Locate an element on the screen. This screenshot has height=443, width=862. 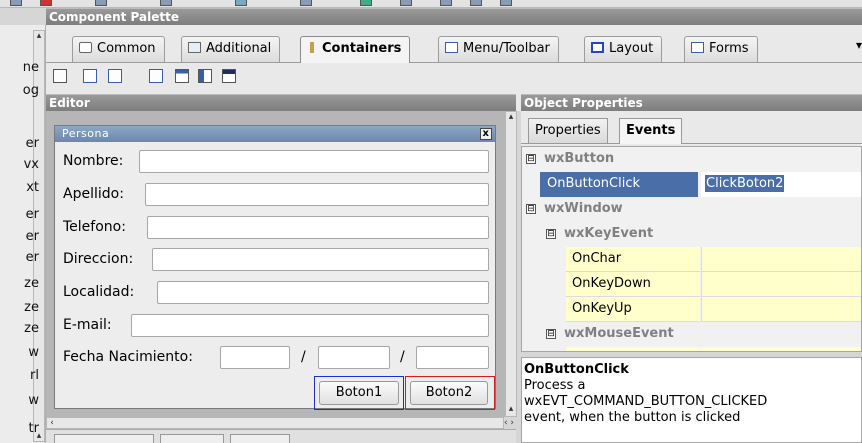
group-wxmouseevent: ⊟ wxMouseEvent is located at coordinates (691, 334).